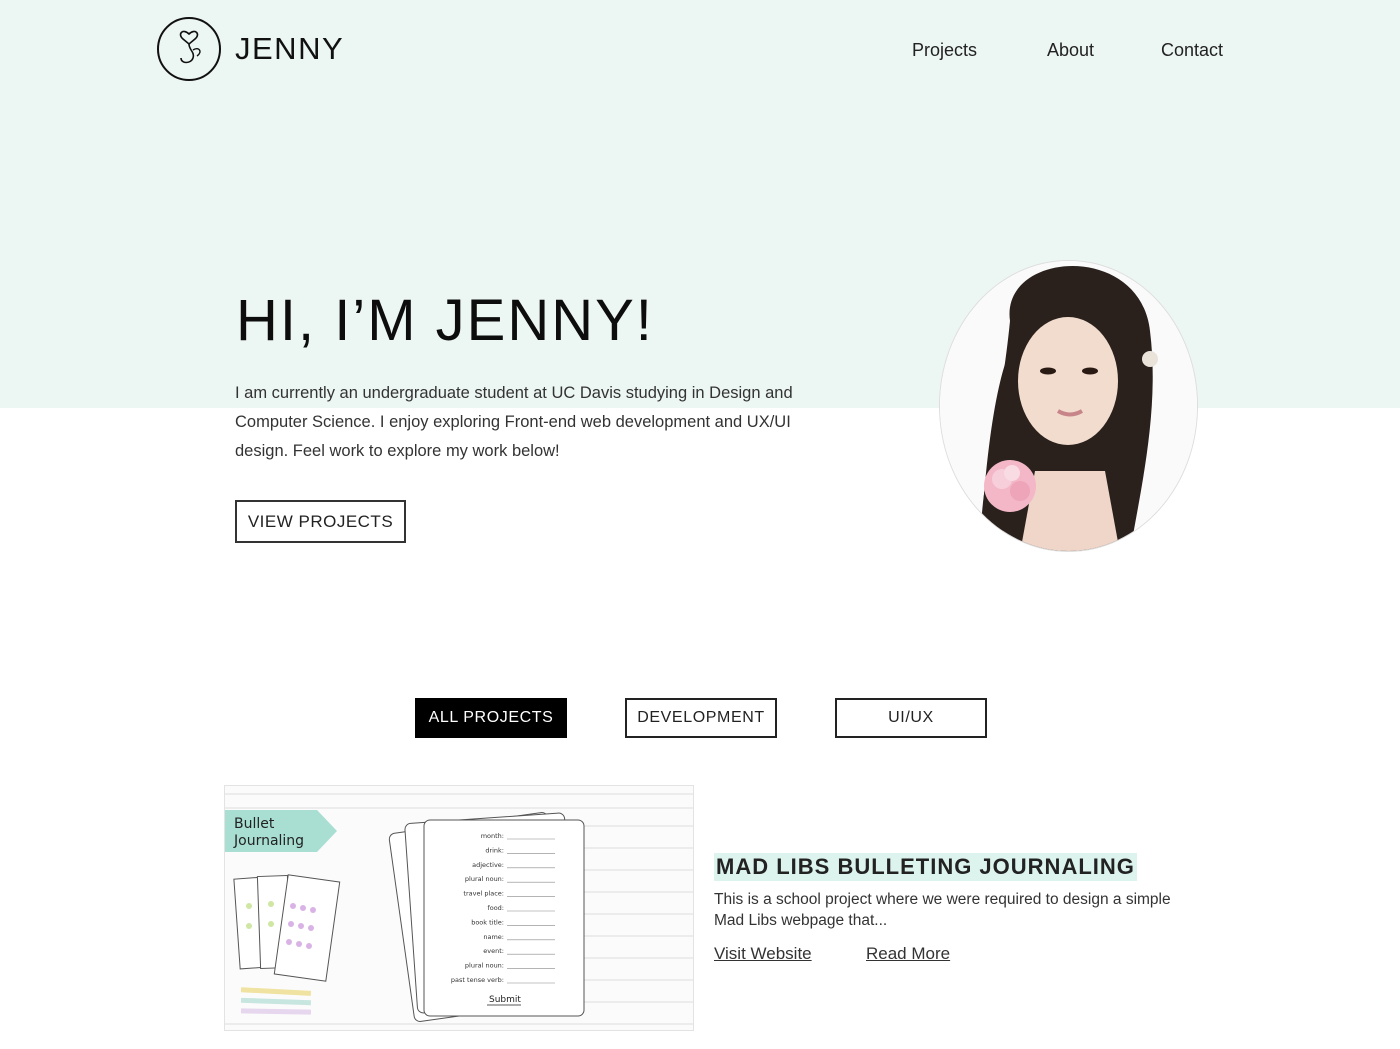  What do you see at coordinates (189, 49) in the screenshot?
I see `heart-flower-icon` at bounding box center [189, 49].